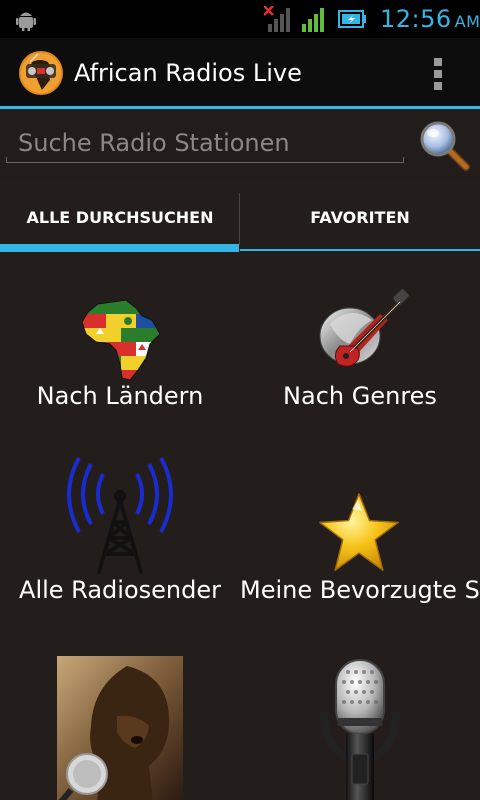  I want to click on tab-selected-indicator, so click(119, 248).